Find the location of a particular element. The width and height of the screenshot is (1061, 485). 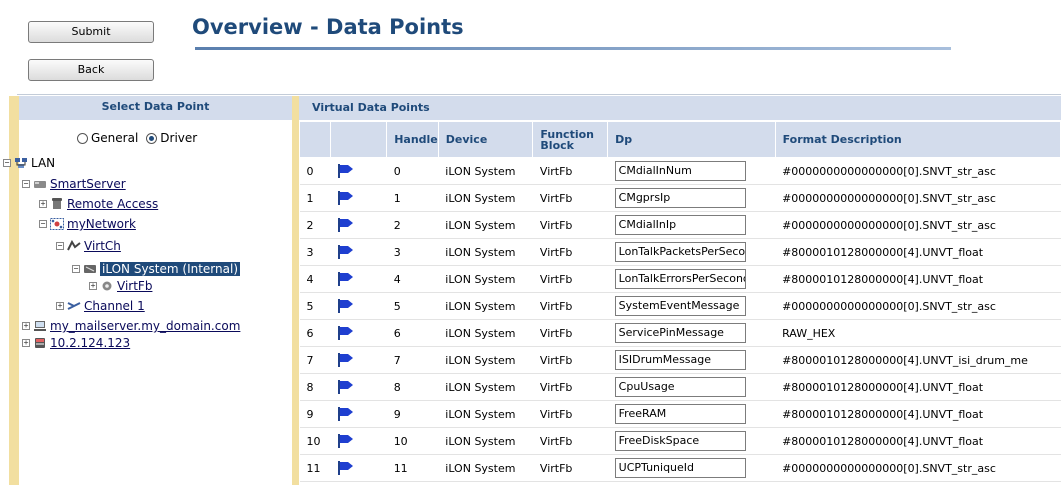

cell-handle: 8 is located at coordinates (412, 387).